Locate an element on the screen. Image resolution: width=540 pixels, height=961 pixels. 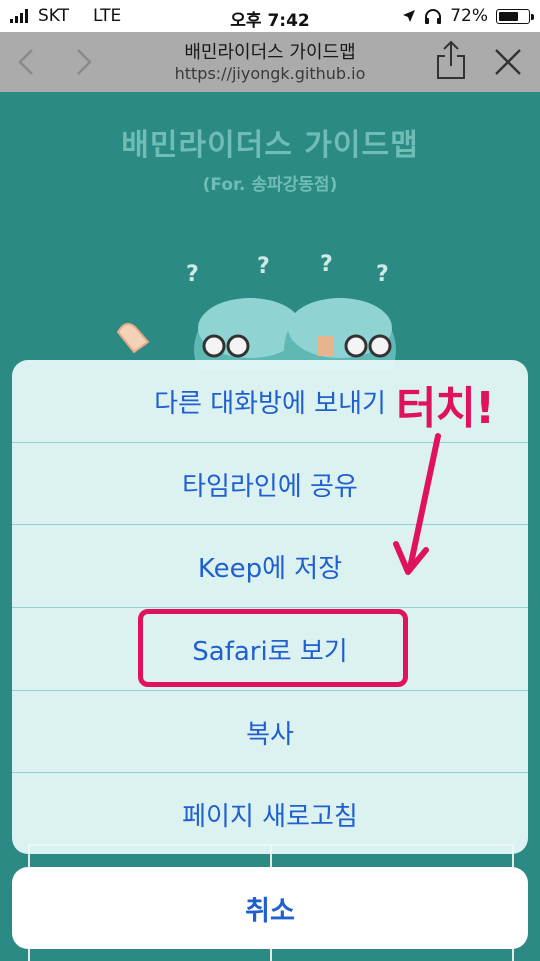
action-share-timeline: 타임라인에 공유 is located at coordinates (270, 483).